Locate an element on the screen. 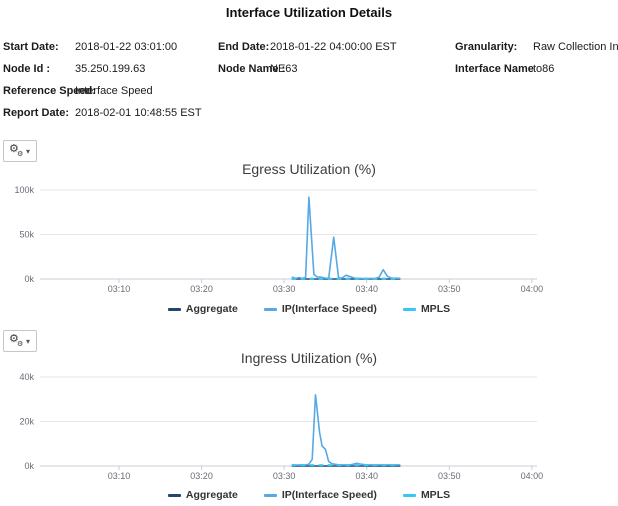  ingress-chart-legend: Aggregate IP(Interface Speed) MPLS is located at coordinates (309, 495).